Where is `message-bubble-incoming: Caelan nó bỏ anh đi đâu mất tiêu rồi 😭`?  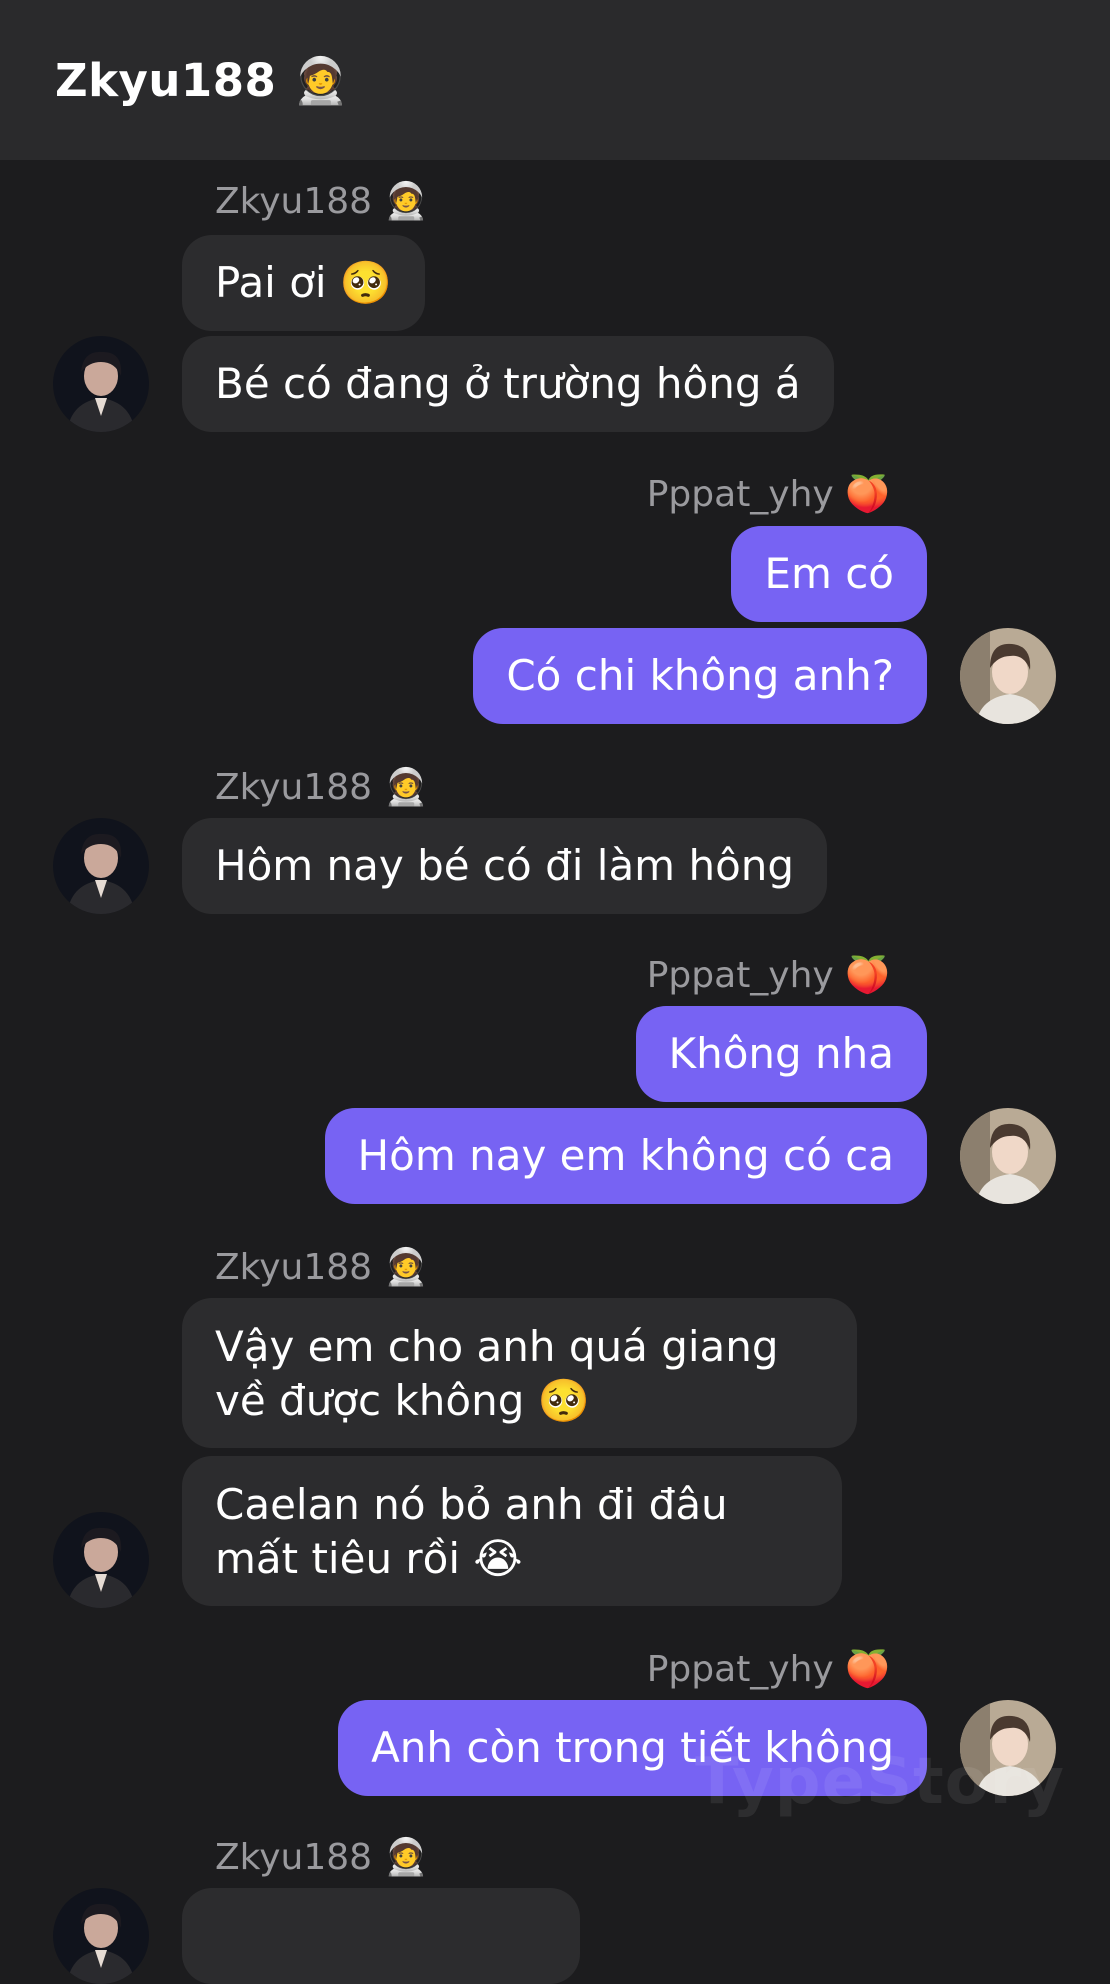 message-bubble-incoming: Caelan nó bỏ anh đi đâu mất tiêu rồi 😭 is located at coordinates (512, 1531).